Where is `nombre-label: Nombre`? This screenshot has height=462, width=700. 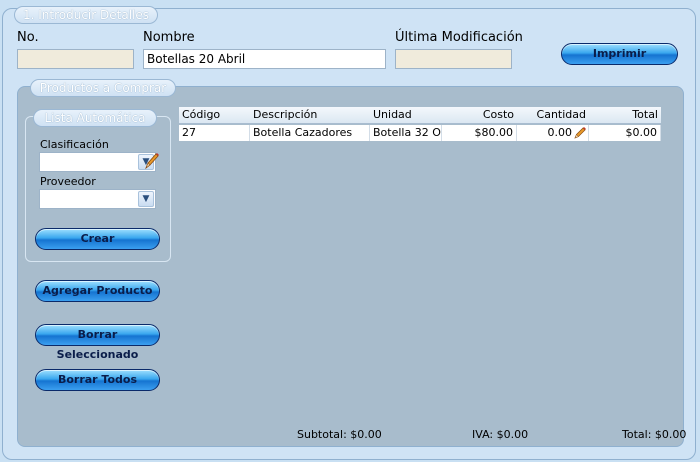
nombre-label: Nombre is located at coordinates (169, 37).